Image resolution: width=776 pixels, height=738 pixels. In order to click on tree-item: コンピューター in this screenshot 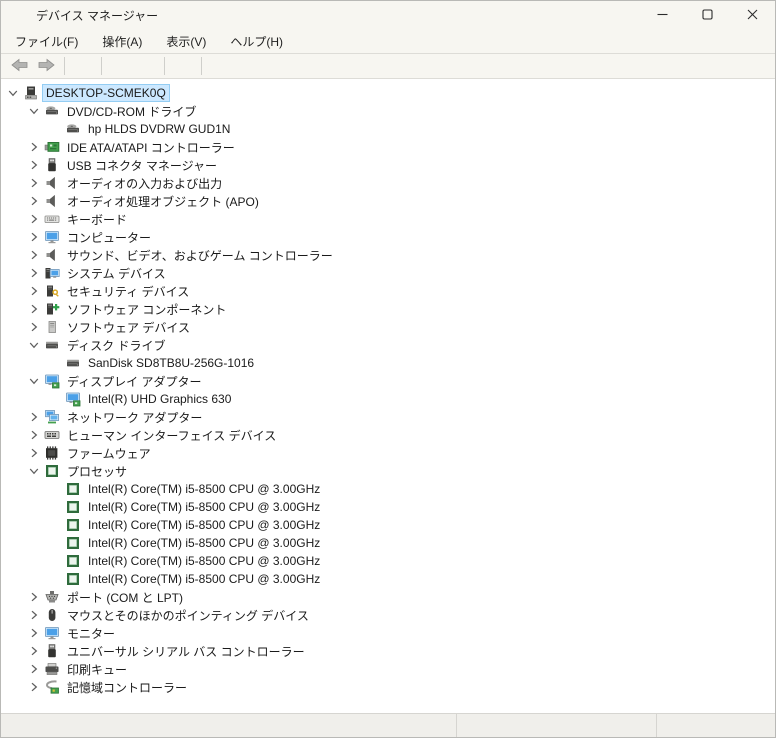, I will do `click(388, 237)`.